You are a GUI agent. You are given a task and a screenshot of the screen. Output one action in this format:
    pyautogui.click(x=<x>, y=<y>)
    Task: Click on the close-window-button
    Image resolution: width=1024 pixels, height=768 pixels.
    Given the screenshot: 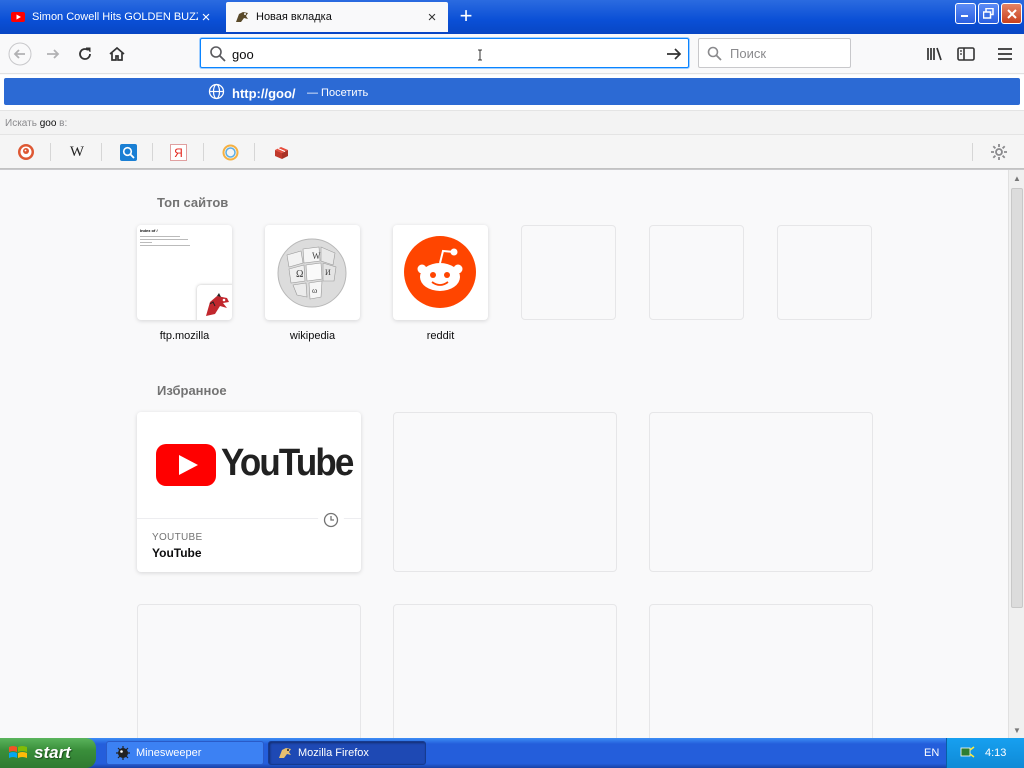 What is the action you would take?
    pyautogui.click(x=1011, y=13)
    